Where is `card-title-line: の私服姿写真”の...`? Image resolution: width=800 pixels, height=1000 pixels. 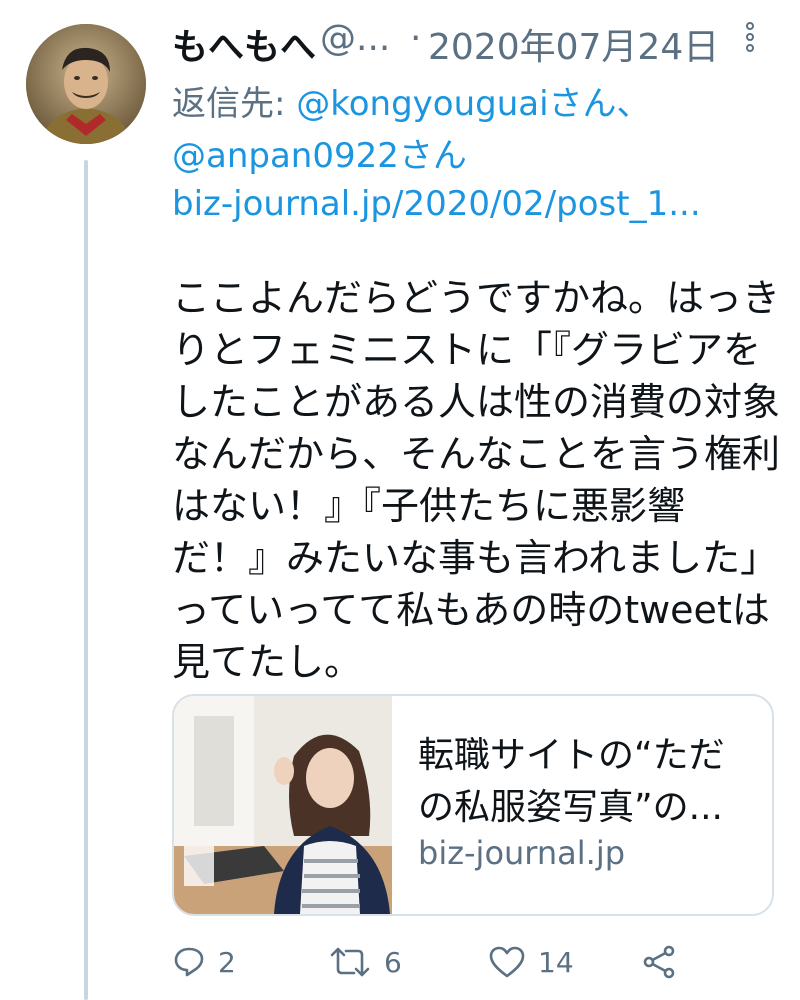
card-title-line: の私服姿写真”の... is located at coordinates (570, 807).